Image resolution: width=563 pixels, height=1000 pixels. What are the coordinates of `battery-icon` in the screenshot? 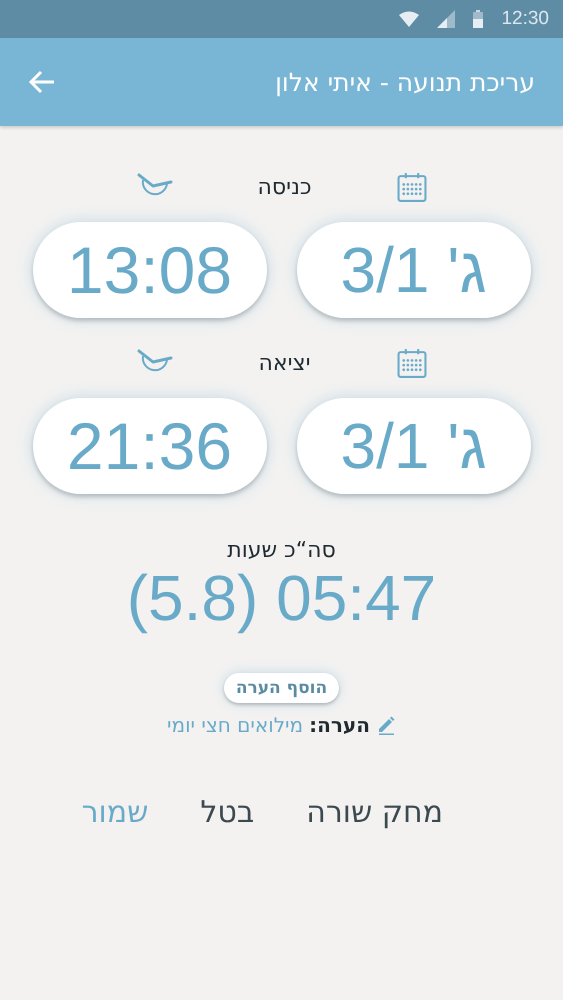 It's located at (478, 19).